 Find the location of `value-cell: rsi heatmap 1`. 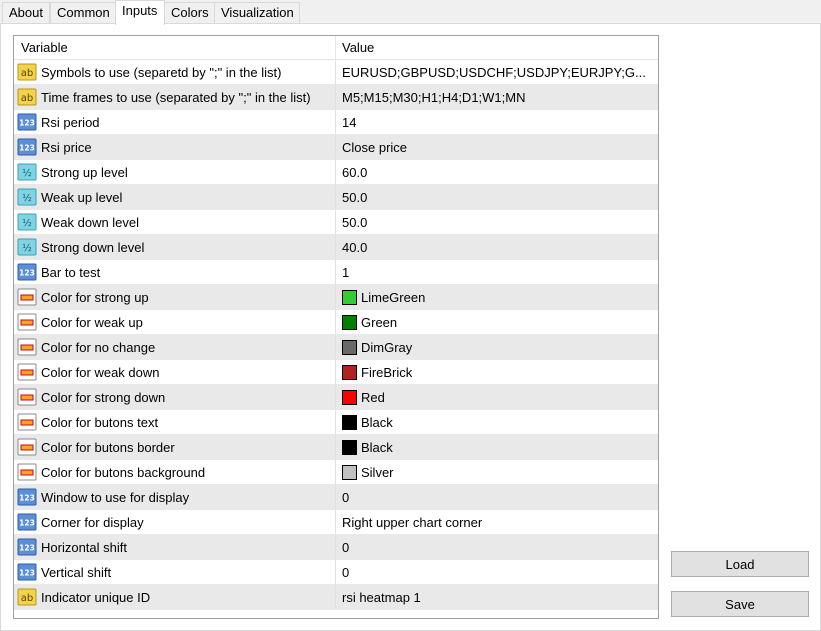

value-cell: rsi heatmap 1 is located at coordinates (497, 597).